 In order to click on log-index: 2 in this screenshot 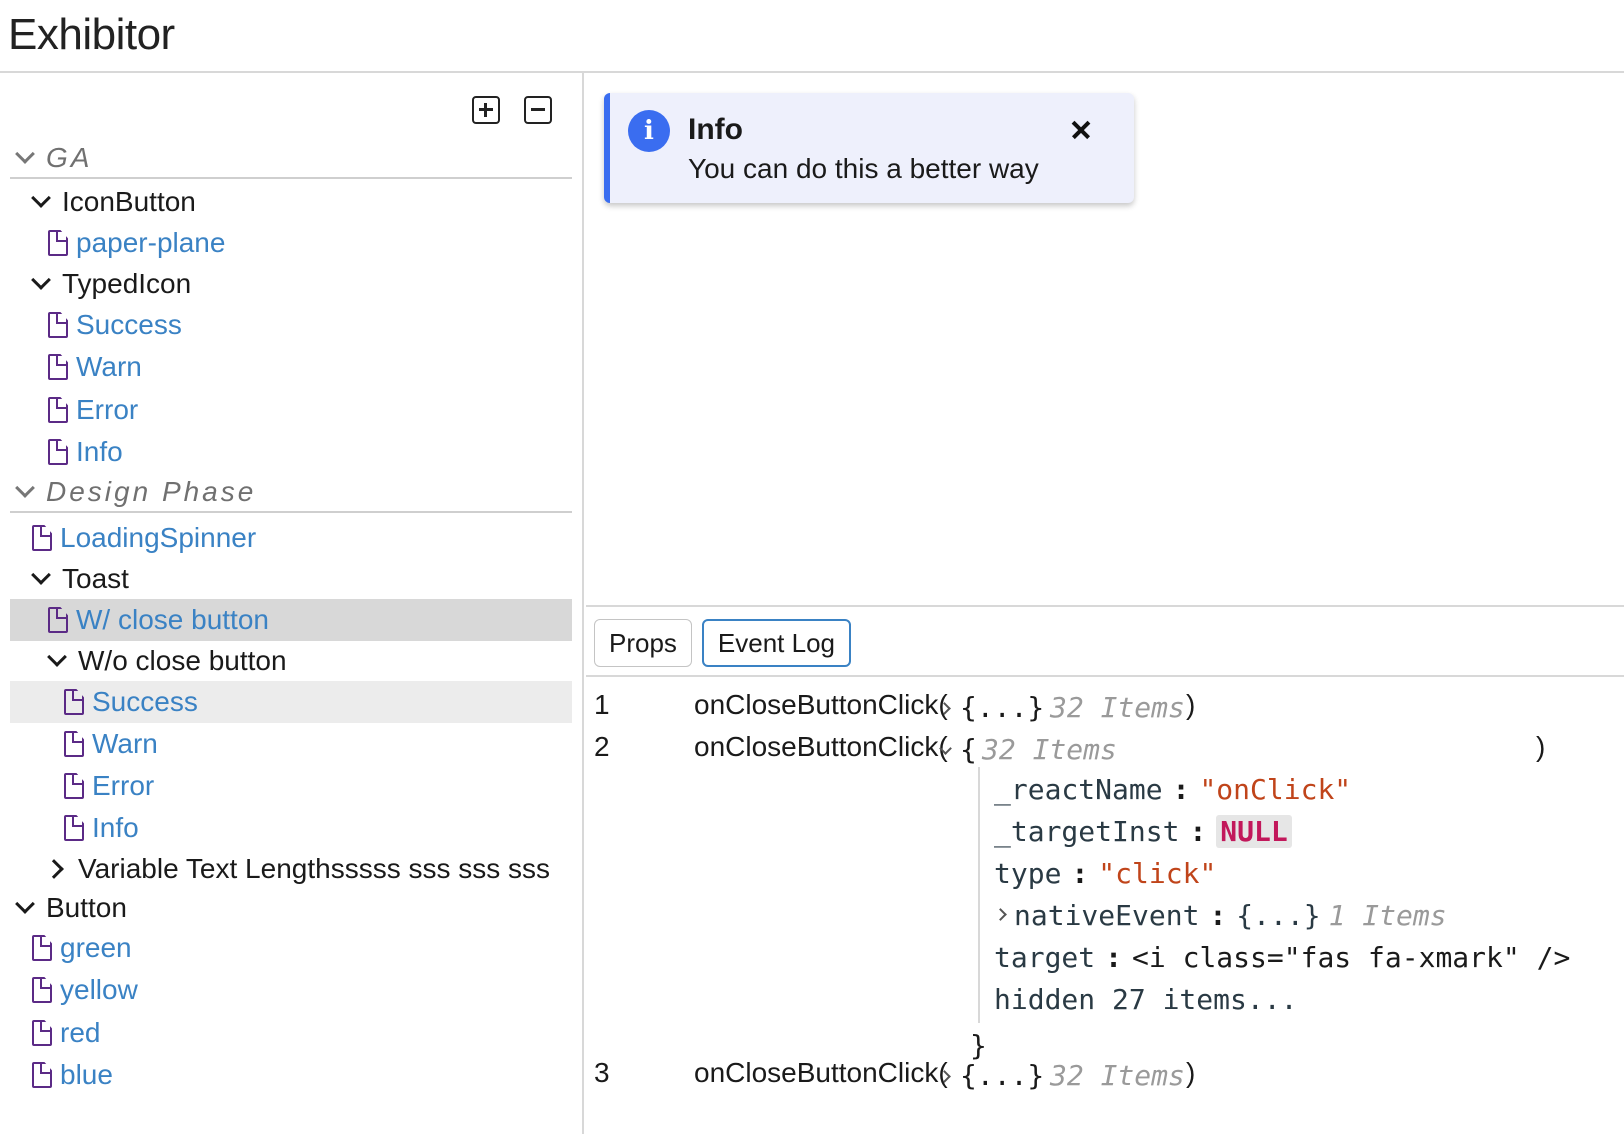, I will do `click(602, 746)`.